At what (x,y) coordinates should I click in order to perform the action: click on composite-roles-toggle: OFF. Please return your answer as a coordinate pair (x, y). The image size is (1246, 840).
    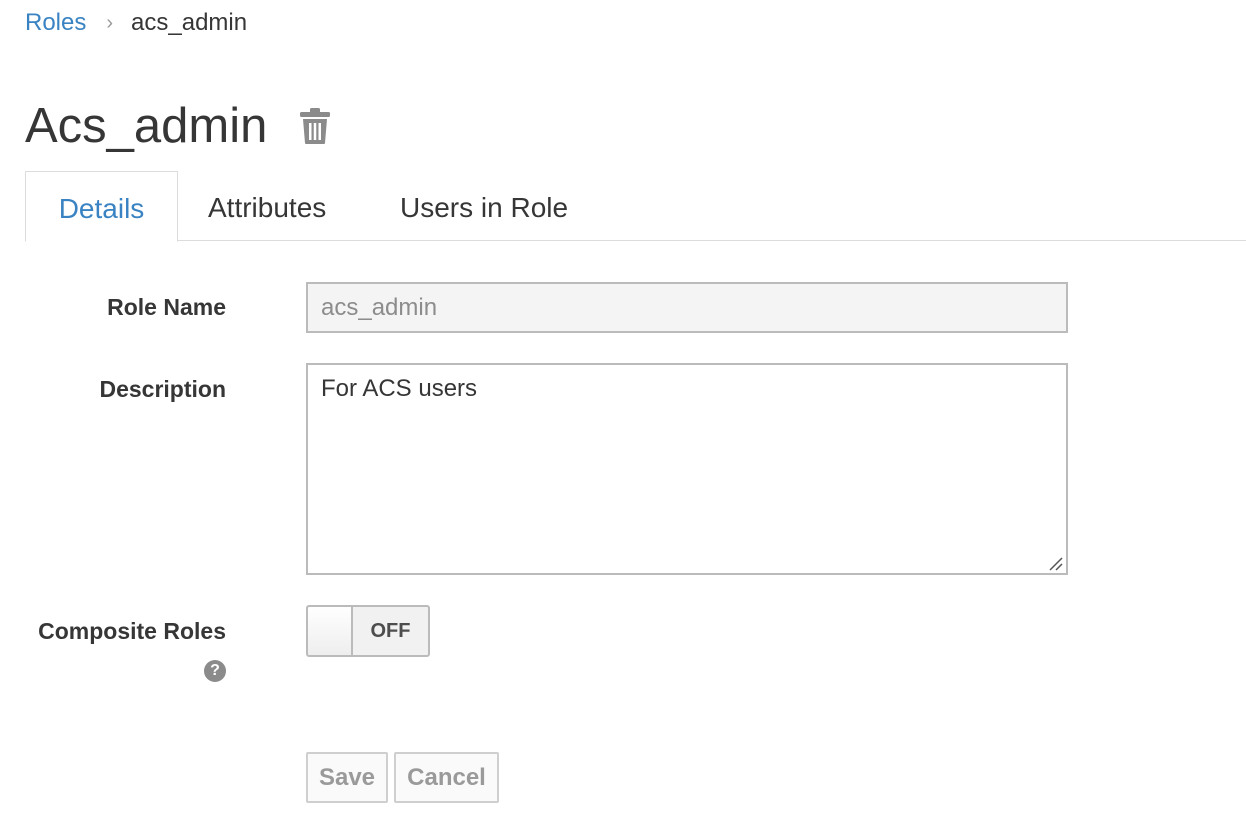
    Looking at the image, I should click on (368, 631).